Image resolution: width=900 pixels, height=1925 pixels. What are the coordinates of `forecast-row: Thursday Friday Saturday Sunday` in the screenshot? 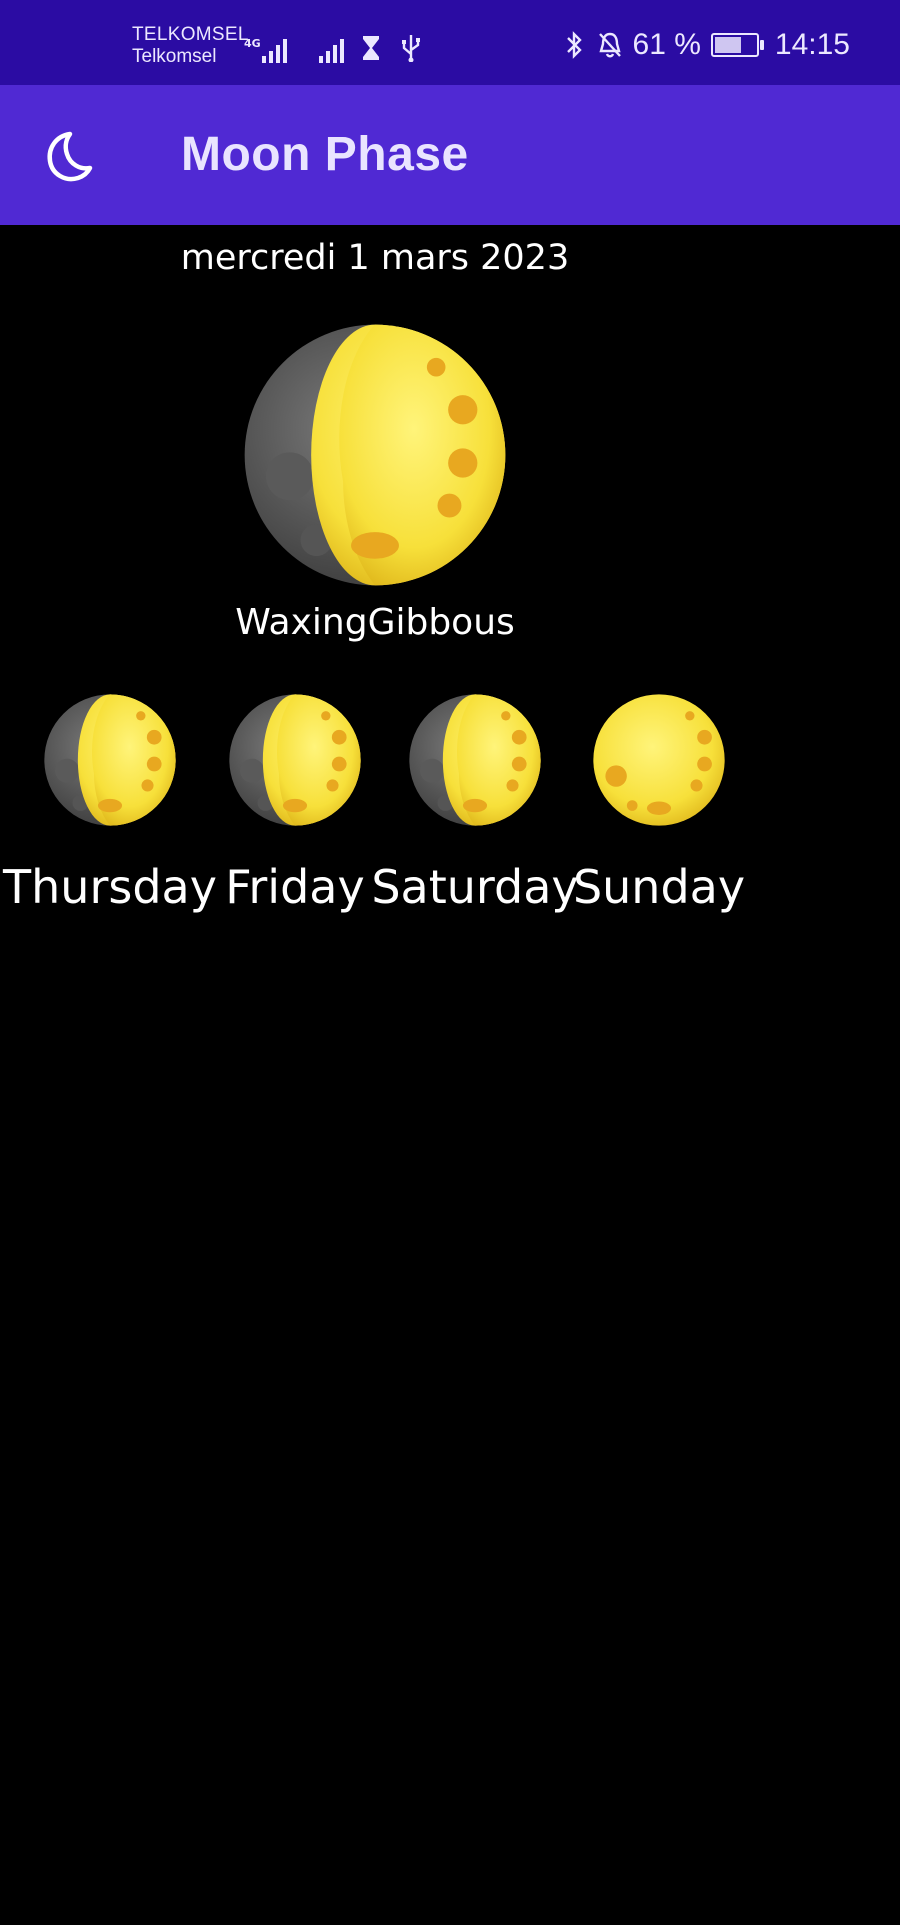 It's located at (450, 805).